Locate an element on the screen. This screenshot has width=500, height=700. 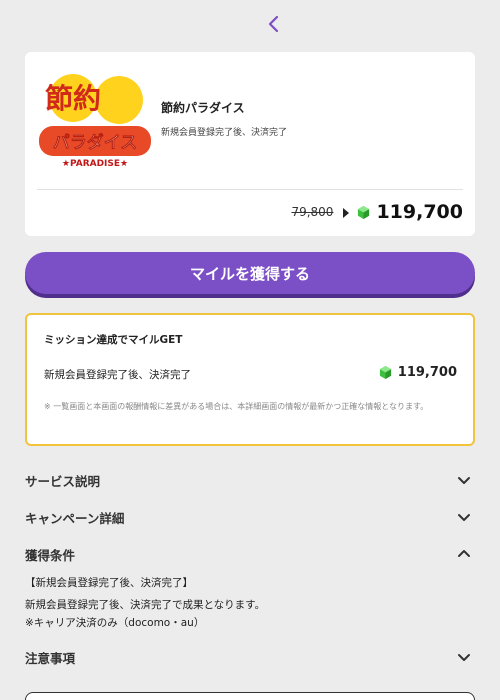
card-divider is located at coordinates (250, 189).